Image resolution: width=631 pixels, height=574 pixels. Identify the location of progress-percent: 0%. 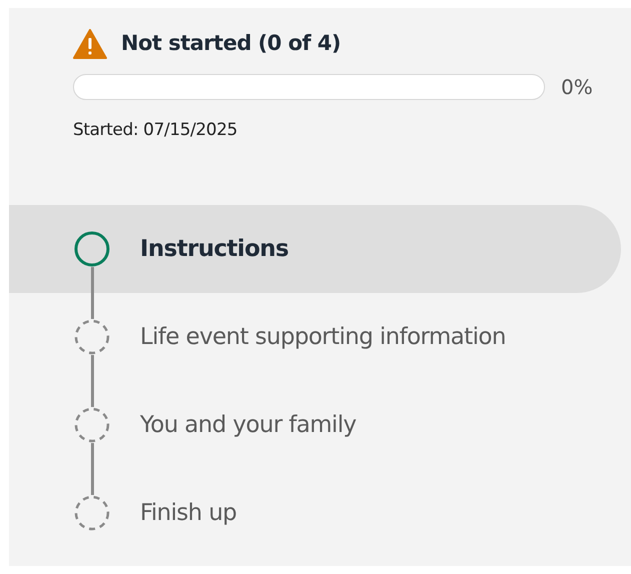
(577, 87).